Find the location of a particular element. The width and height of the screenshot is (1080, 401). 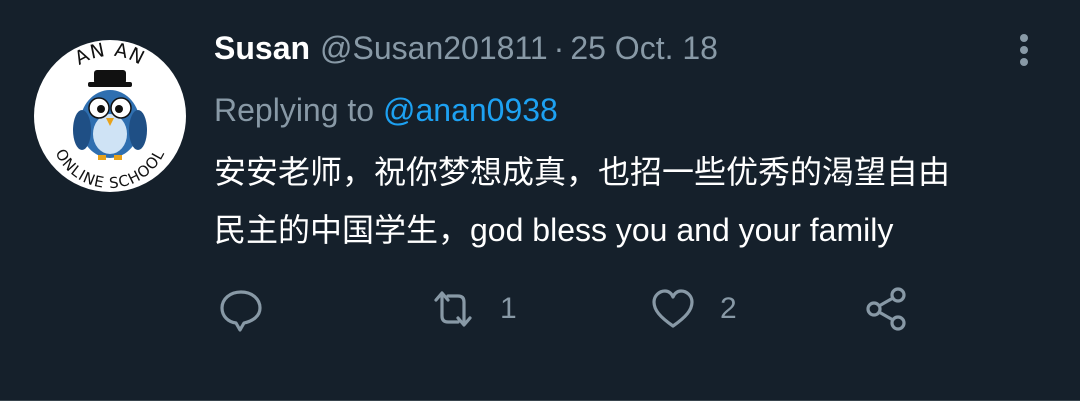

more-options-icon is located at coordinates (1024, 54).